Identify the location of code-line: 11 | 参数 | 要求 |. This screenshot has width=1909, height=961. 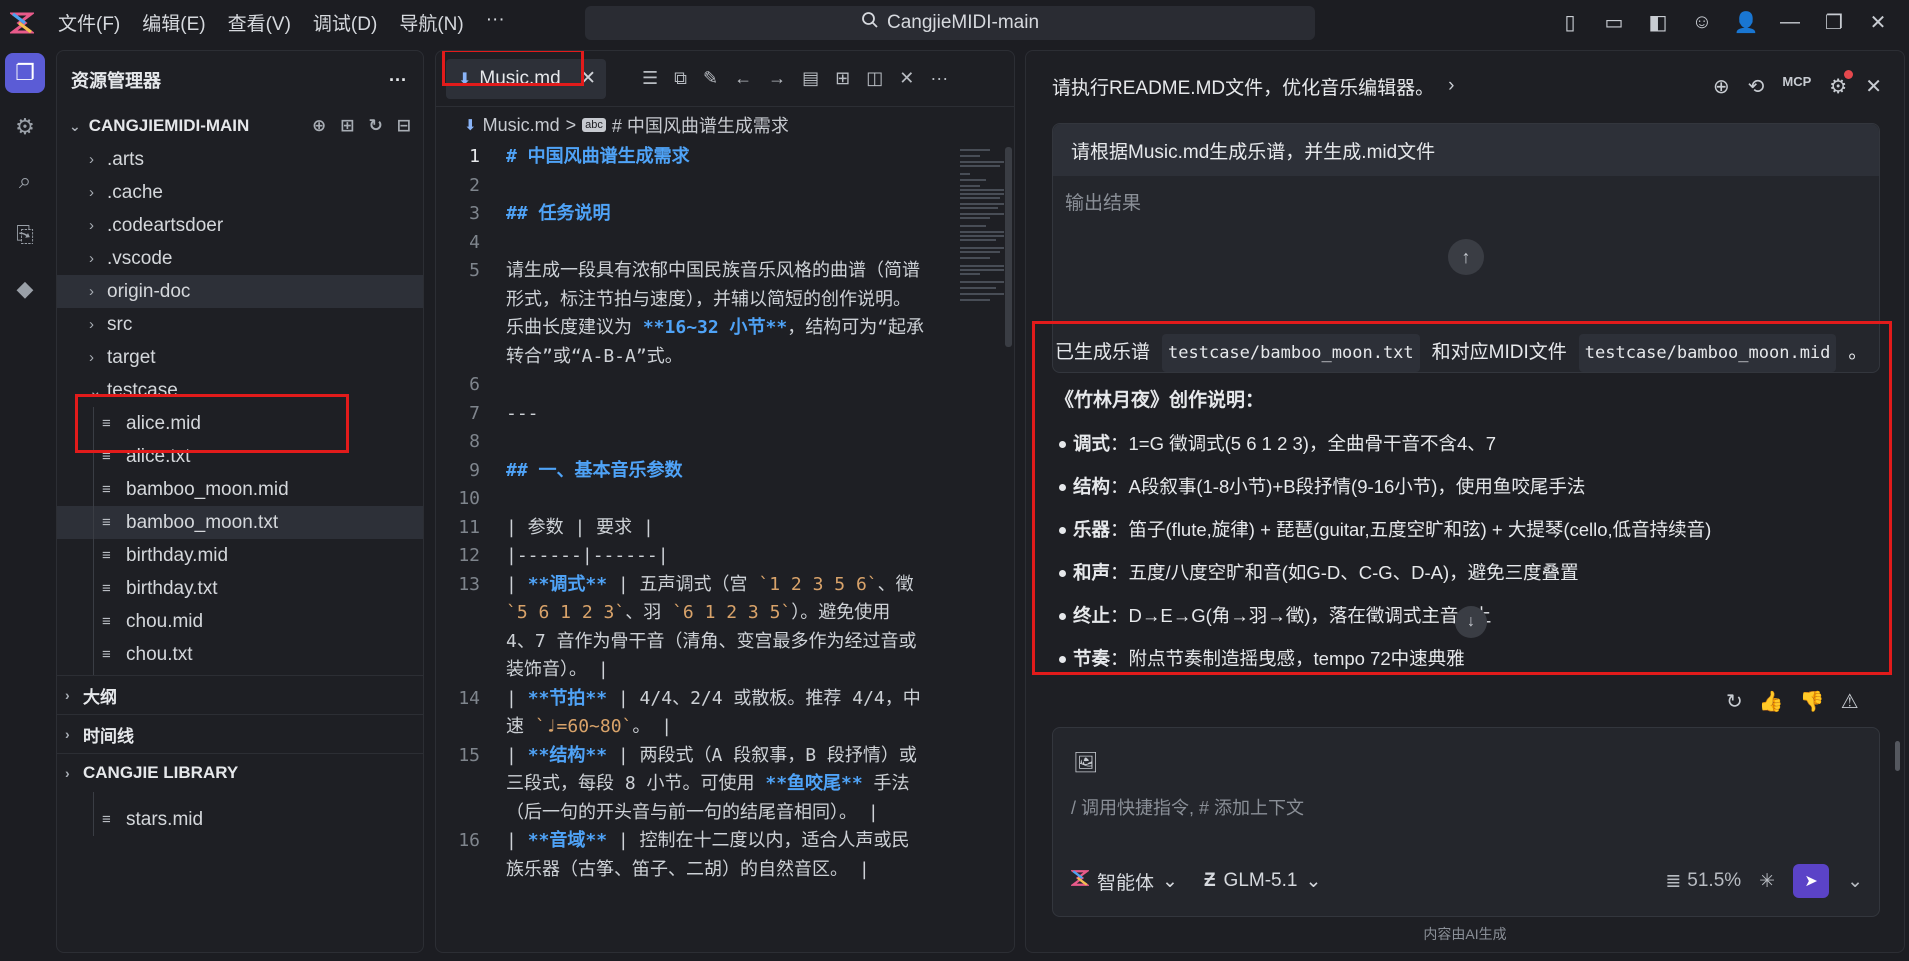
(725, 528).